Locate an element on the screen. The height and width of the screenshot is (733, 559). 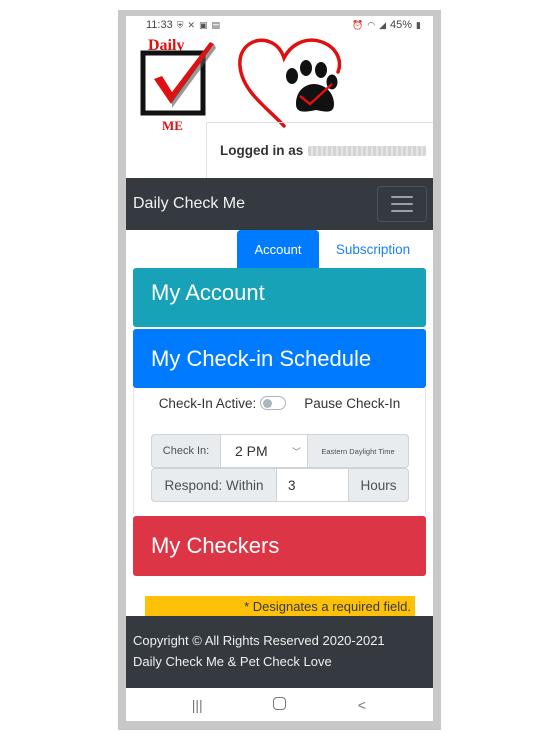
chevron-down-icon: ﹀ is located at coordinates (296, 451).